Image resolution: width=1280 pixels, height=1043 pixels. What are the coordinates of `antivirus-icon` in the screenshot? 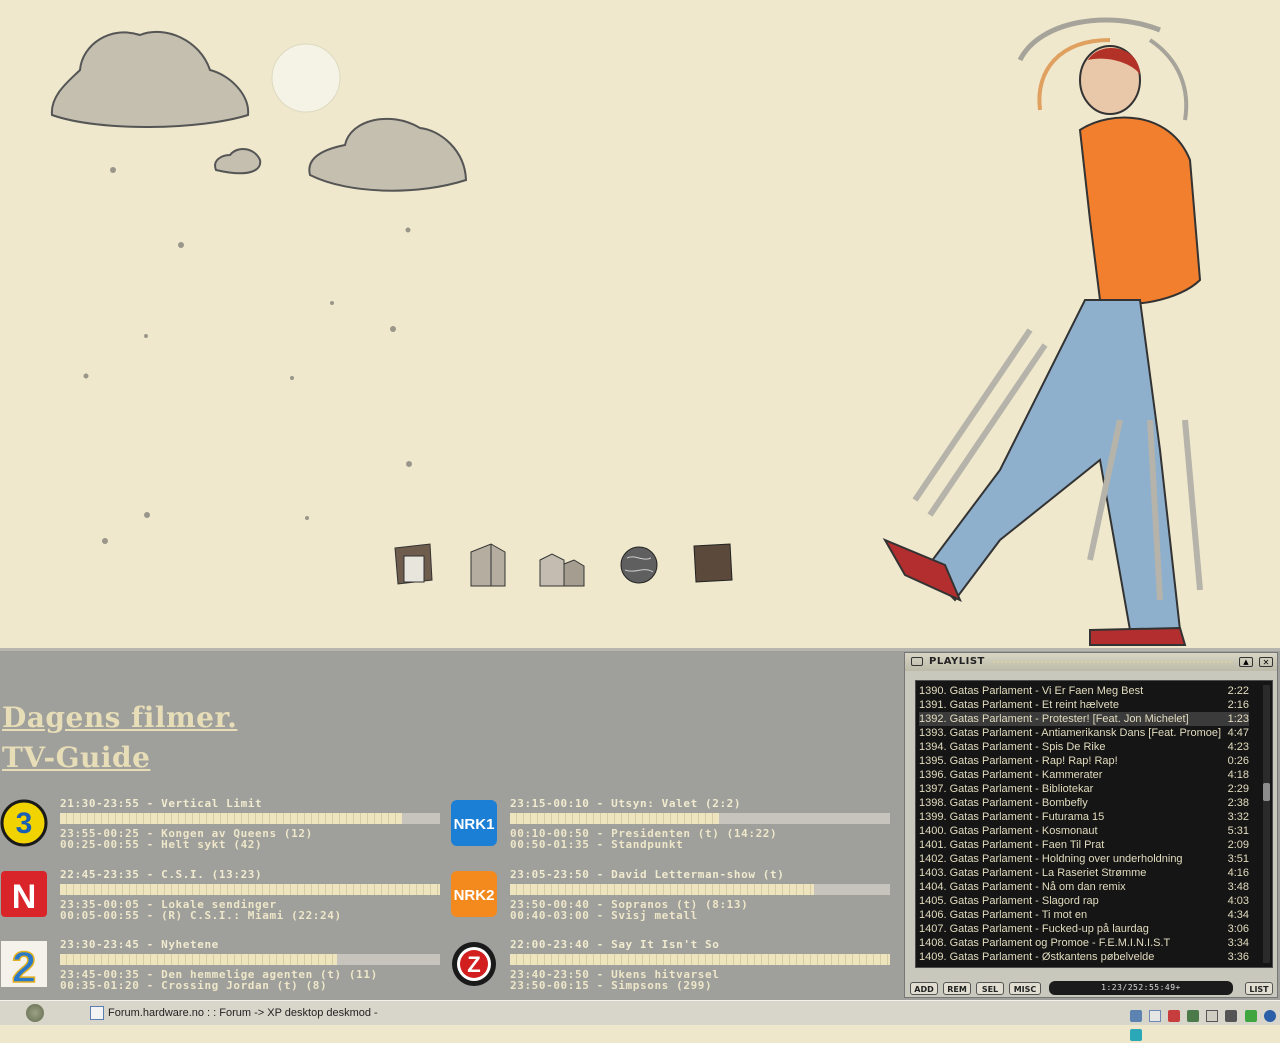 It's located at (1174, 1015).